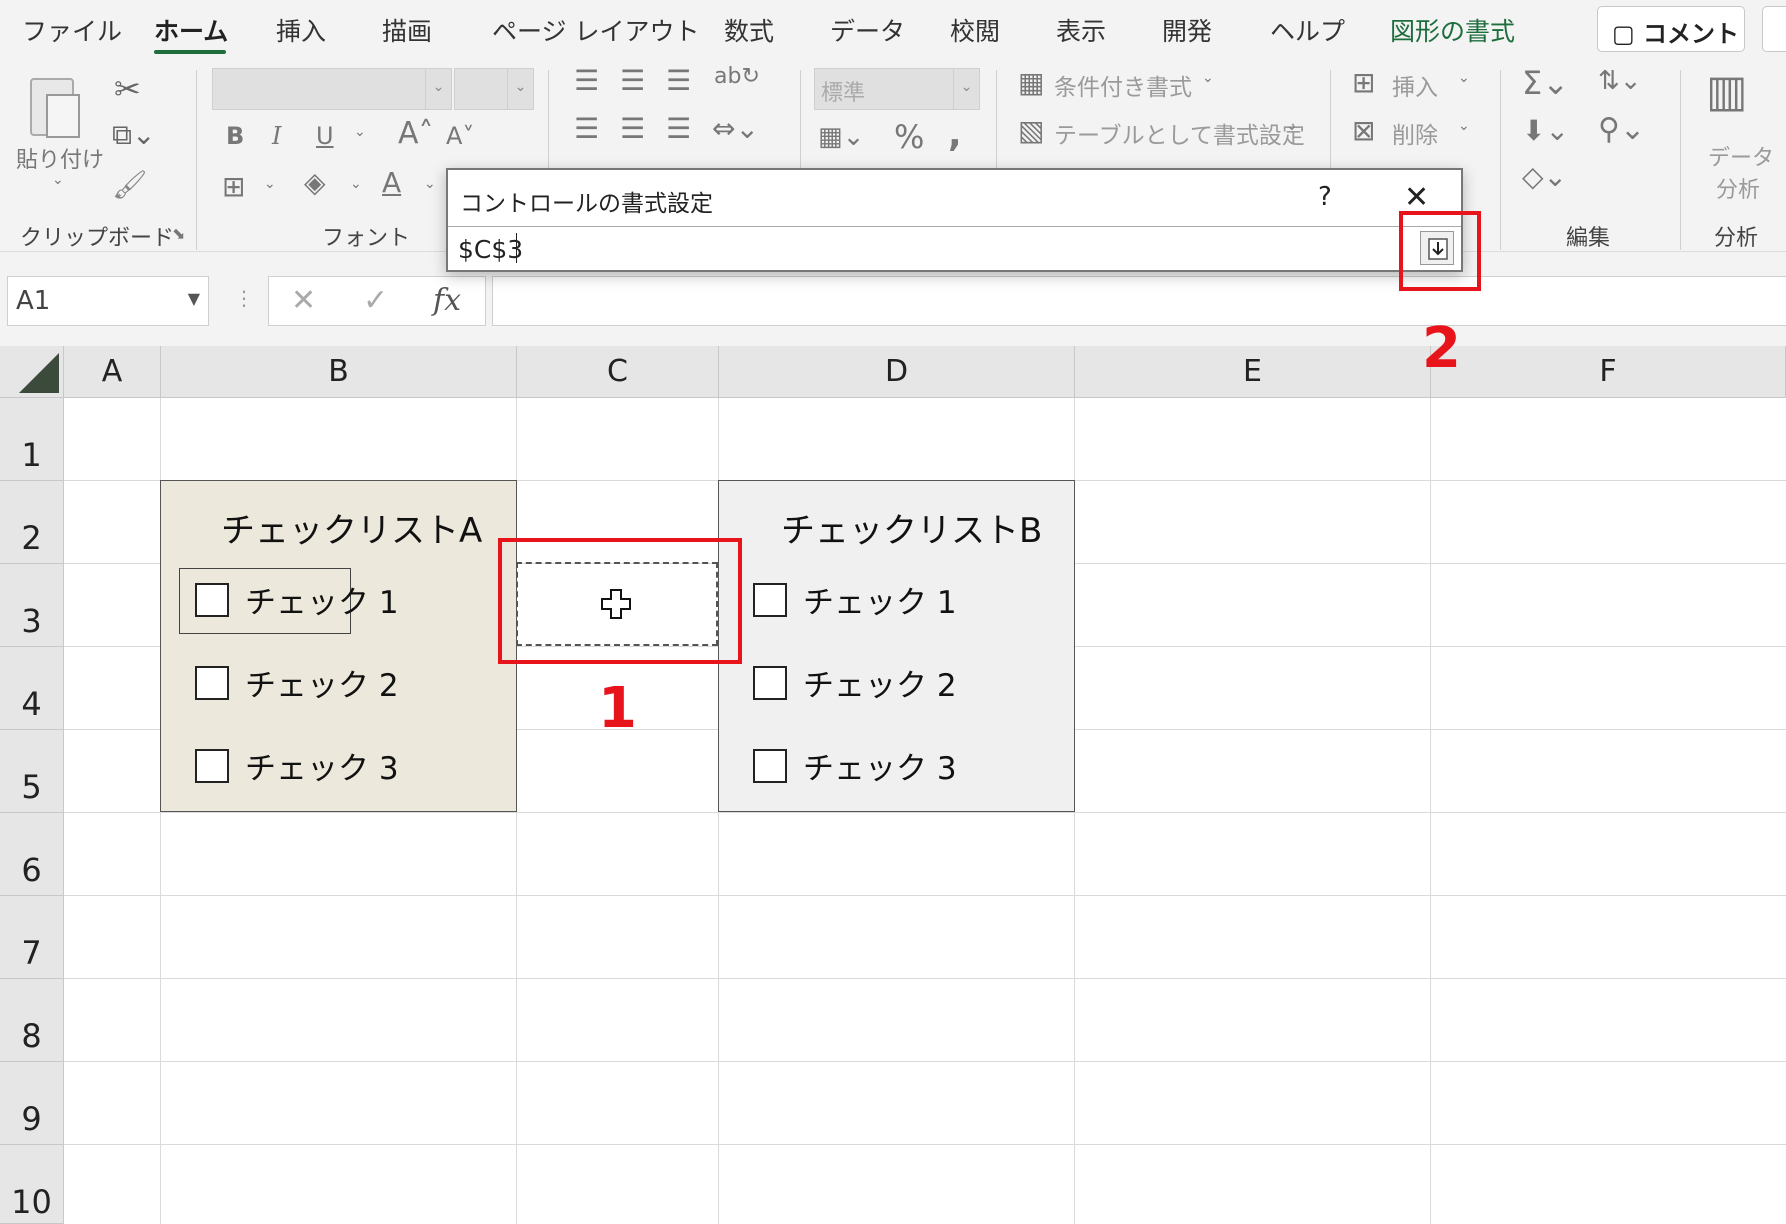 The width and height of the screenshot is (1786, 1224). I want to click on number-format-combo: 標準 ⌄, so click(897, 89).